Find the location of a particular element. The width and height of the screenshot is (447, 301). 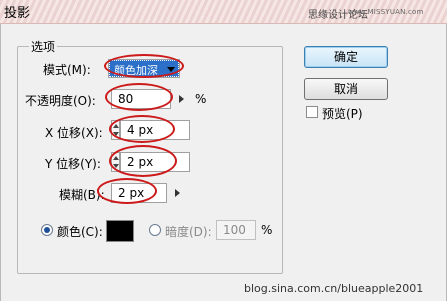

blur-slider-button is located at coordinates (178, 193).